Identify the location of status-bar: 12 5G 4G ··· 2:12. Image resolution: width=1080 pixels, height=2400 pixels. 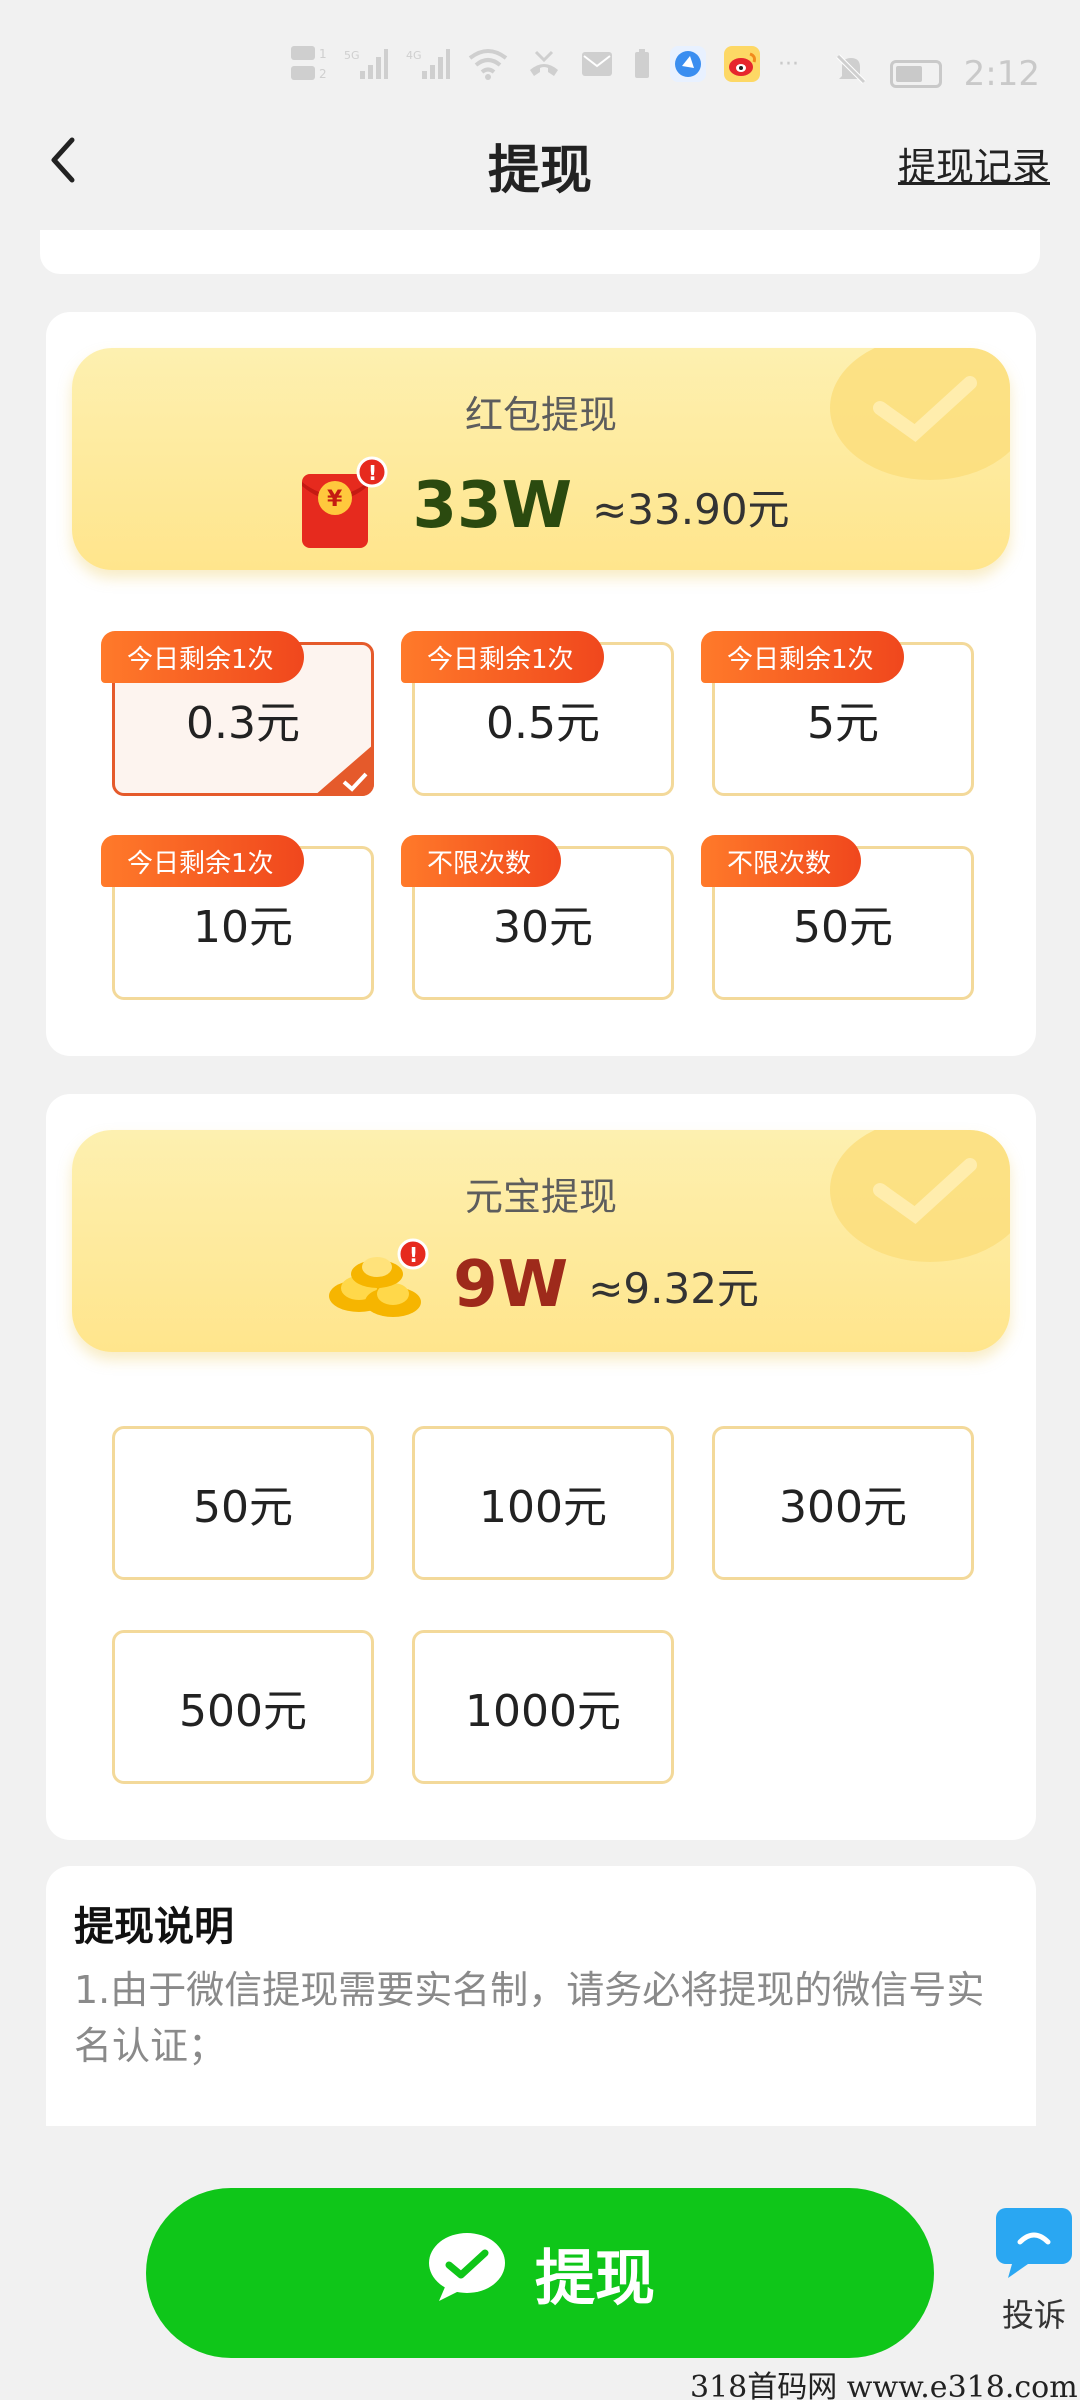
(540, 55).